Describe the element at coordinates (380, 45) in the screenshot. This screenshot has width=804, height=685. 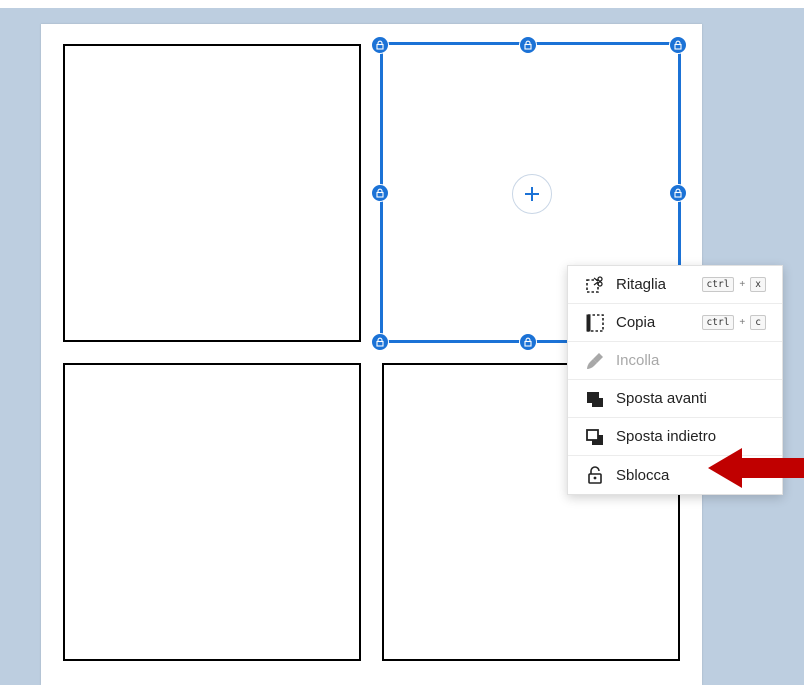
I see `lock-handle-top-left-icon` at that location.